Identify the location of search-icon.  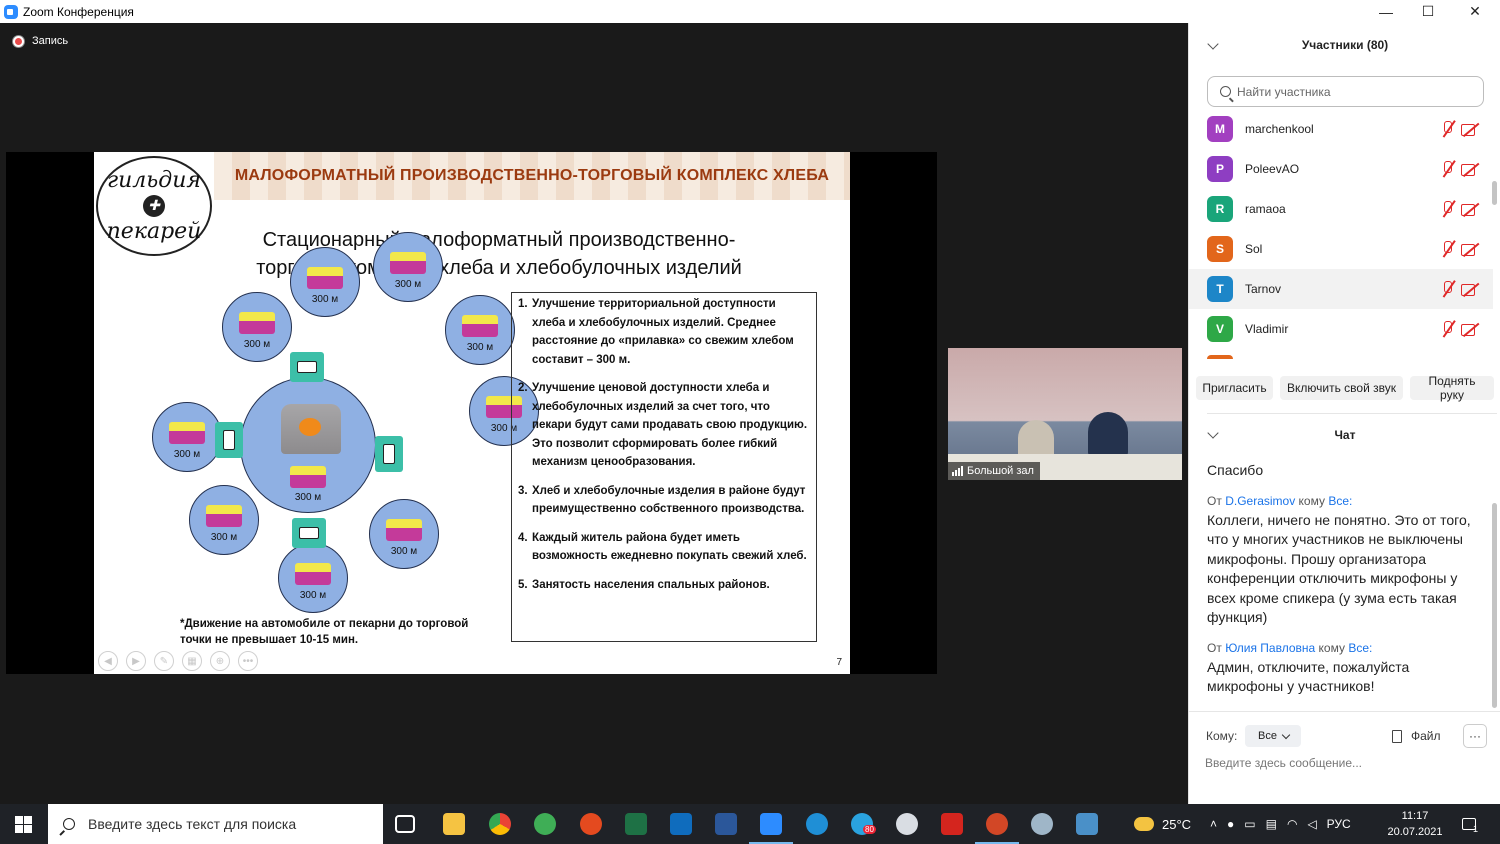
(69, 824).